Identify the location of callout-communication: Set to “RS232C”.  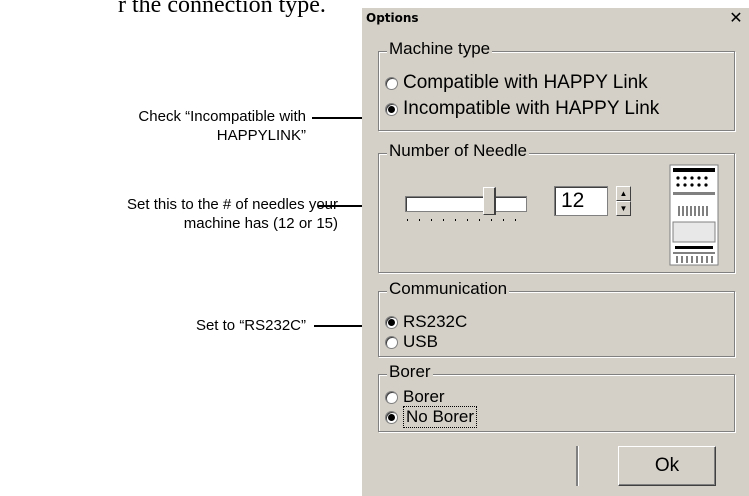
(218, 325).